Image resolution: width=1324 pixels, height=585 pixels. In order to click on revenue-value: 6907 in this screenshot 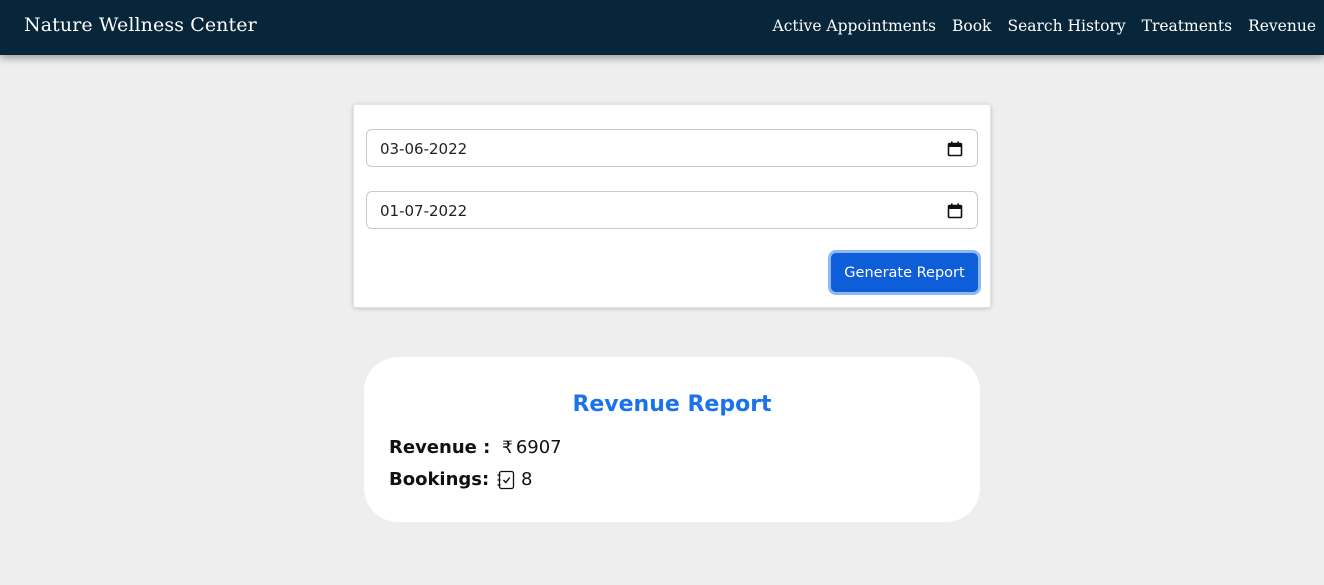, I will do `click(538, 447)`.